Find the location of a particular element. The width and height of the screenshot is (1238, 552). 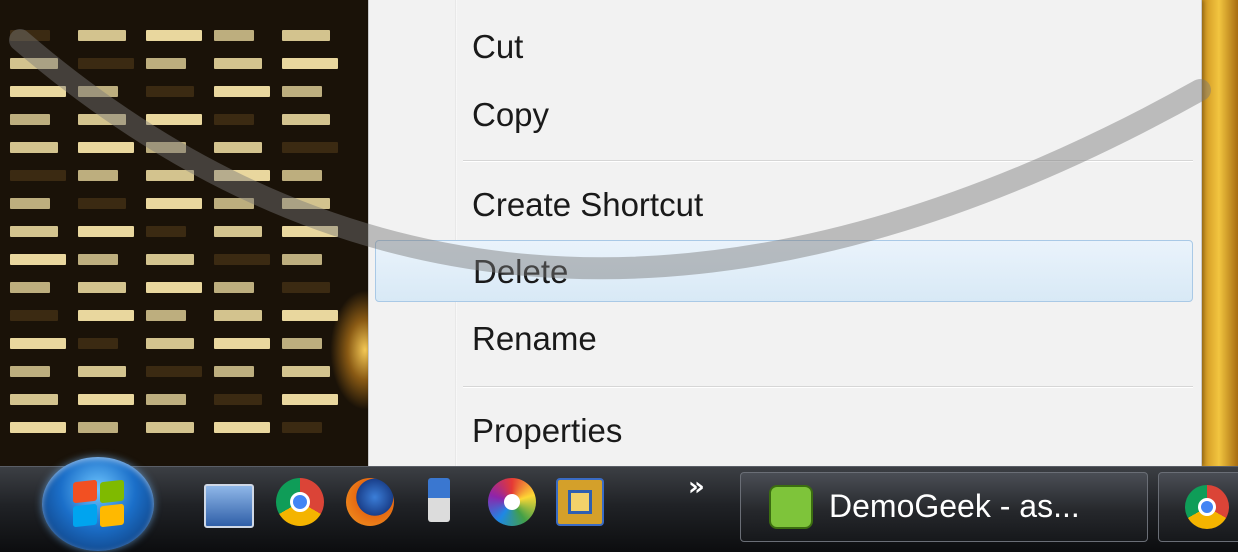

show-desktop-icon is located at coordinates (229, 506).